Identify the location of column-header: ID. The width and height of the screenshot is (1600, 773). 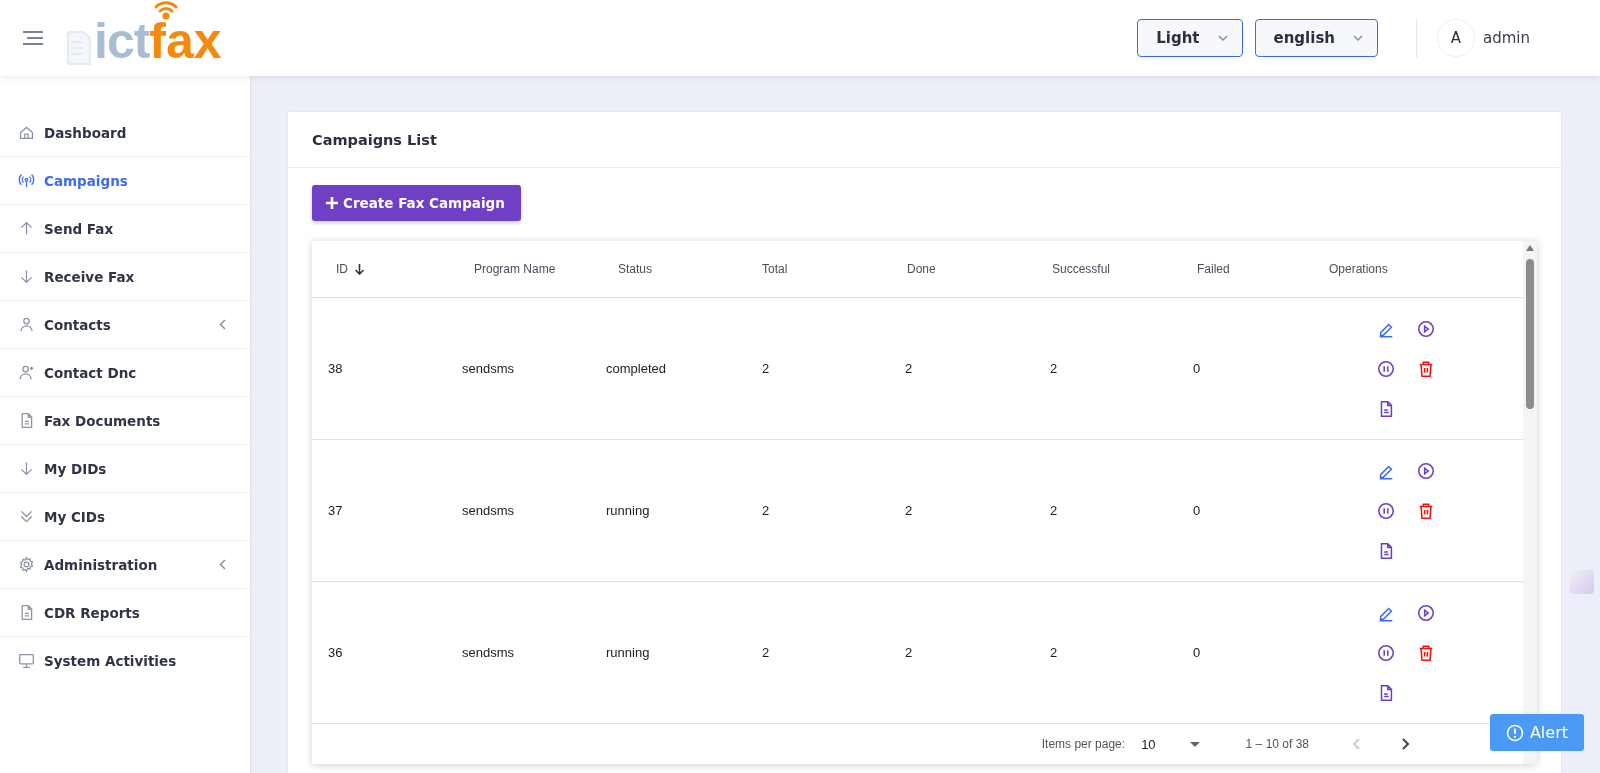
(342, 269).